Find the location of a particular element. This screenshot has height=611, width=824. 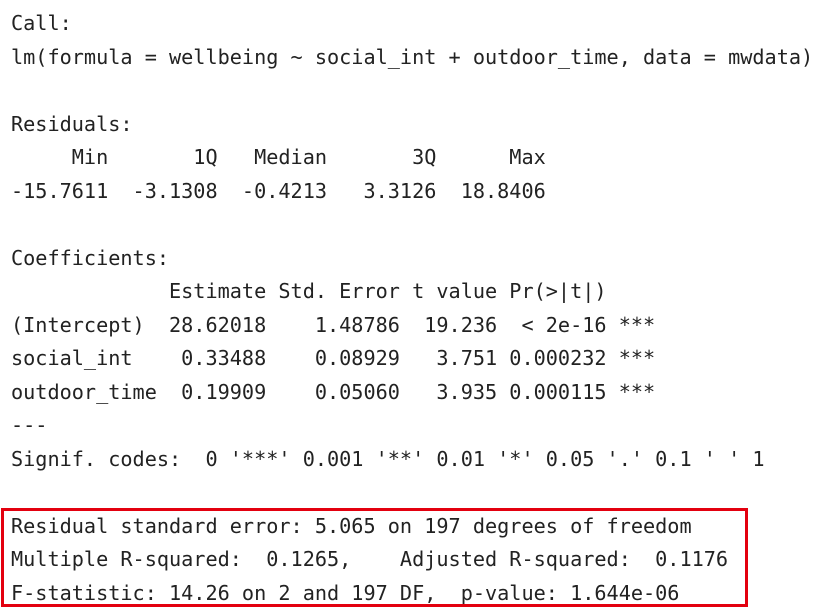

coefficients-column-headers: Estimate Std. Error t value Pr(>|t|) is located at coordinates (333, 291).